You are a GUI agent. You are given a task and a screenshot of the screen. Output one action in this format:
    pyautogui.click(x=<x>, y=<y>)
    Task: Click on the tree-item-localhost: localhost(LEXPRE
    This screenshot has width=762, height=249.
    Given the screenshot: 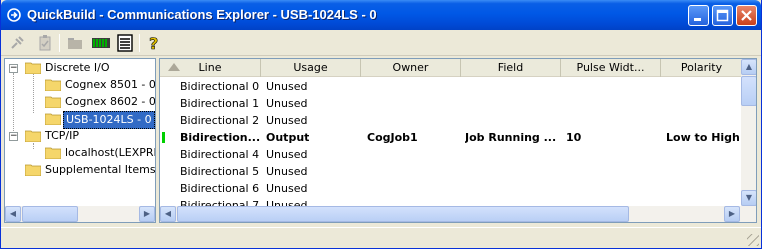 What is the action you would take?
    pyautogui.click(x=80, y=153)
    